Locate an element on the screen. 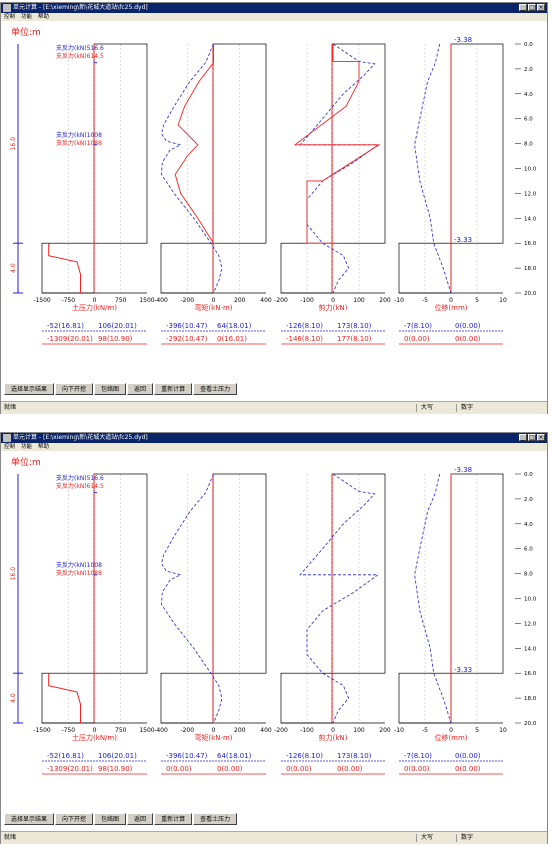 The width and height of the screenshot is (554, 846). depth-tick-label: 18.0 is located at coordinates (530, 269).